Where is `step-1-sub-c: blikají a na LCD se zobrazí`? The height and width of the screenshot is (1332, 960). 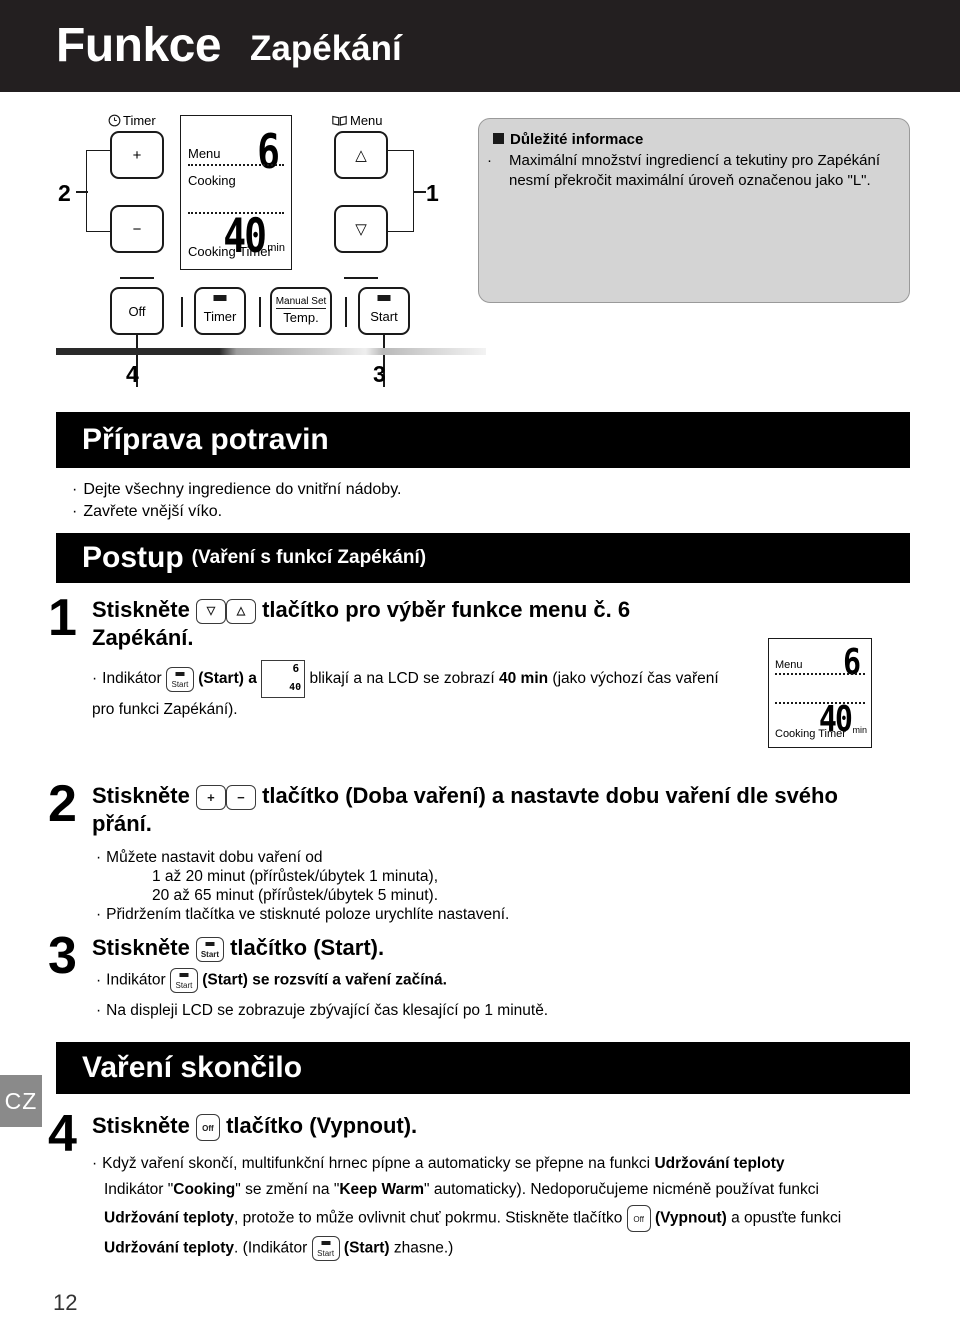 step-1-sub-c: blikají a na LCD se zobrazí is located at coordinates (402, 679).